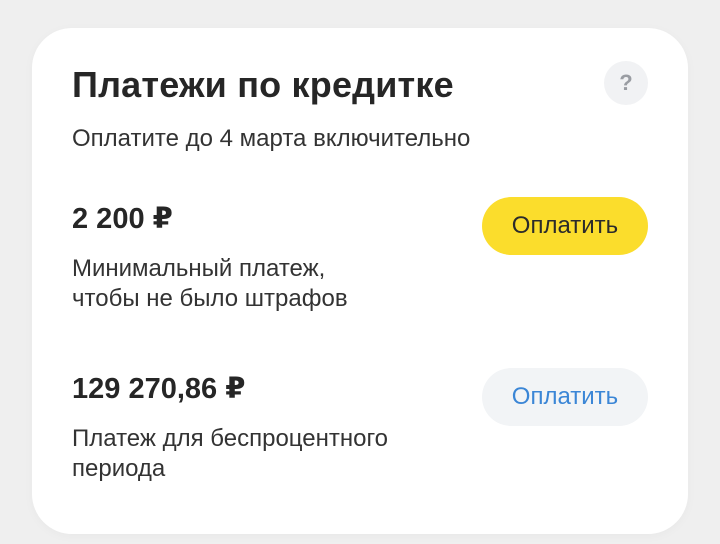 The image size is (720, 544). I want to click on description-line: Минимальный платеж,, so click(199, 268).